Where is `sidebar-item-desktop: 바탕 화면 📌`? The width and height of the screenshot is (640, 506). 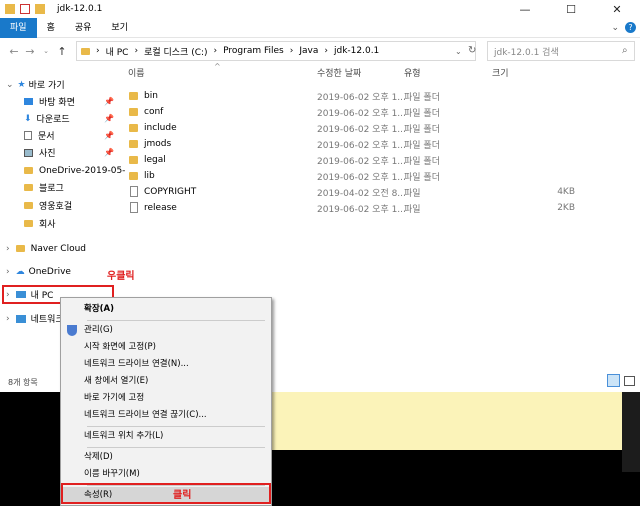
sidebar-item-desktop: 바탕 화면 📌 is located at coordinates (69, 101).